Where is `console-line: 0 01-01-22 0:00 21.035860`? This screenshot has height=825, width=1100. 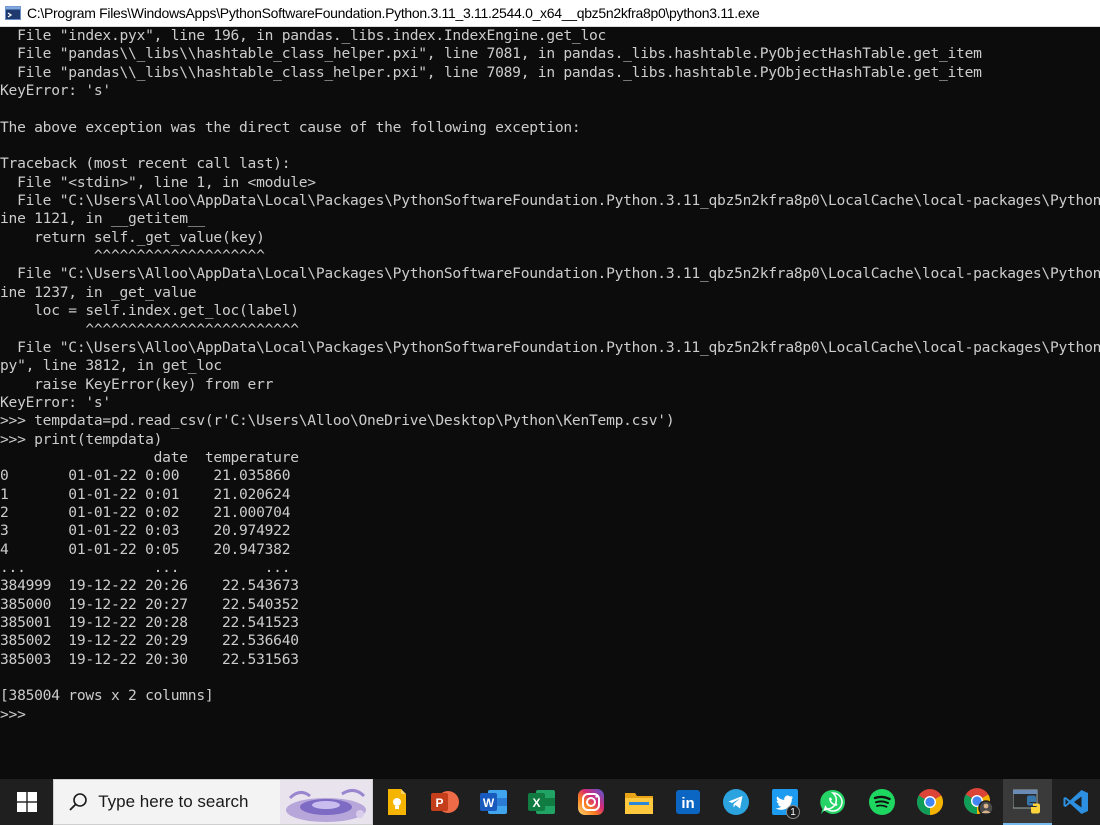
console-line: 0 01-01-22 0:00 21.035860 is located at coordinates (145, 476).